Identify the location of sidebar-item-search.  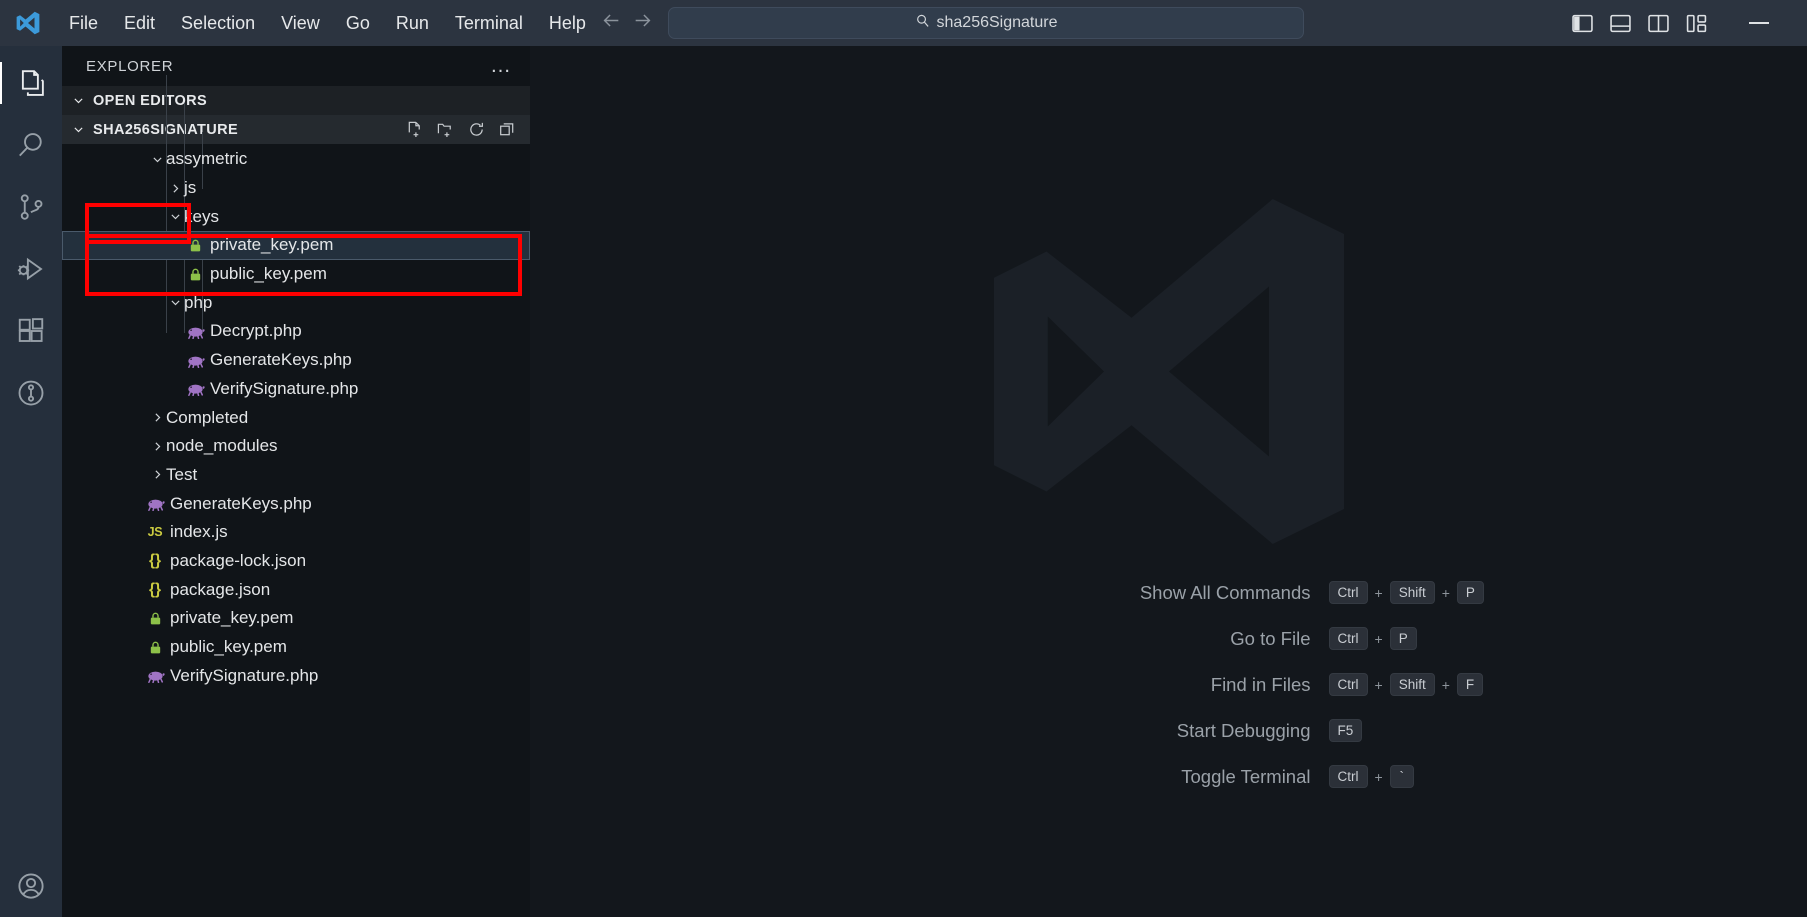
(31, 145).